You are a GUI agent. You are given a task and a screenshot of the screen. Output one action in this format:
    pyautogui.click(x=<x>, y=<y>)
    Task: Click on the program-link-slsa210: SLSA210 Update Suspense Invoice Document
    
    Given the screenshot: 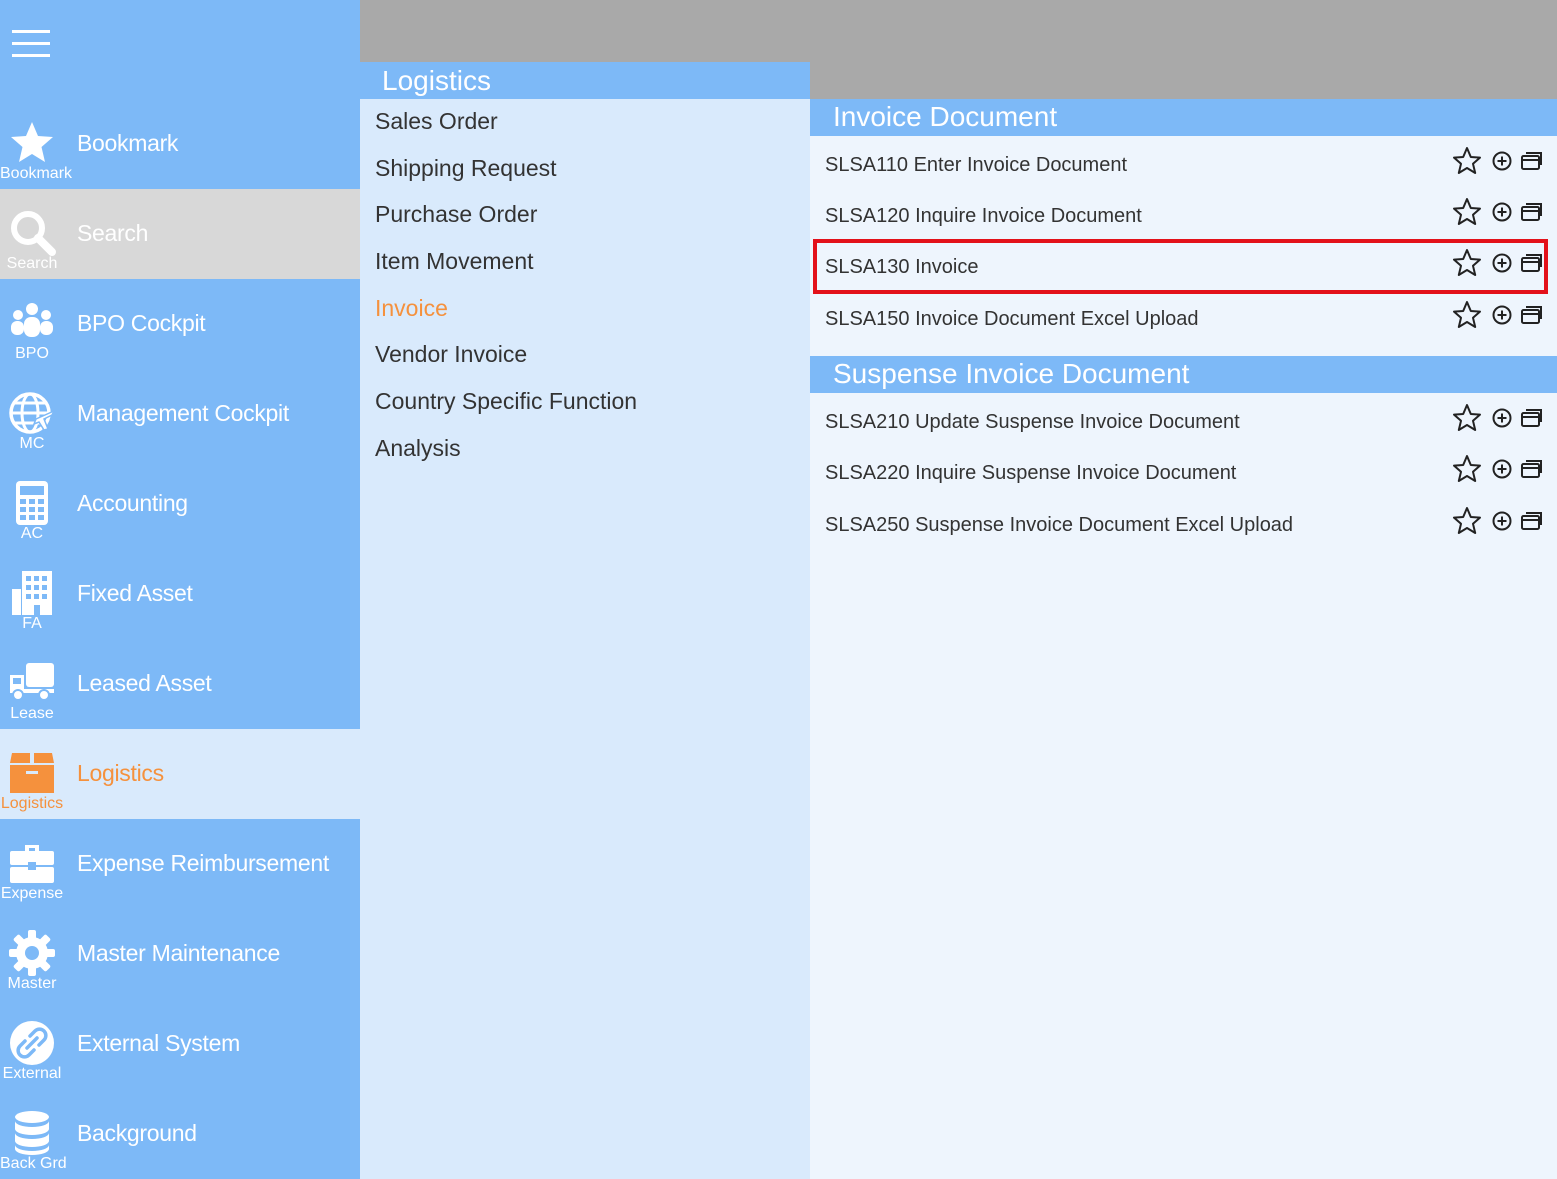 What is the action you would take?
    pyautogui.click(x=1032, y=422)
    